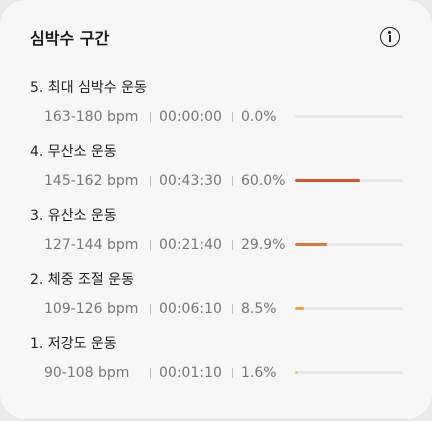 The width and height of the screenshot is (432, 421). Describe the element at coordinates (190, 245) in the screenshot. I see `zone-duration: 00:21:40` at that location.